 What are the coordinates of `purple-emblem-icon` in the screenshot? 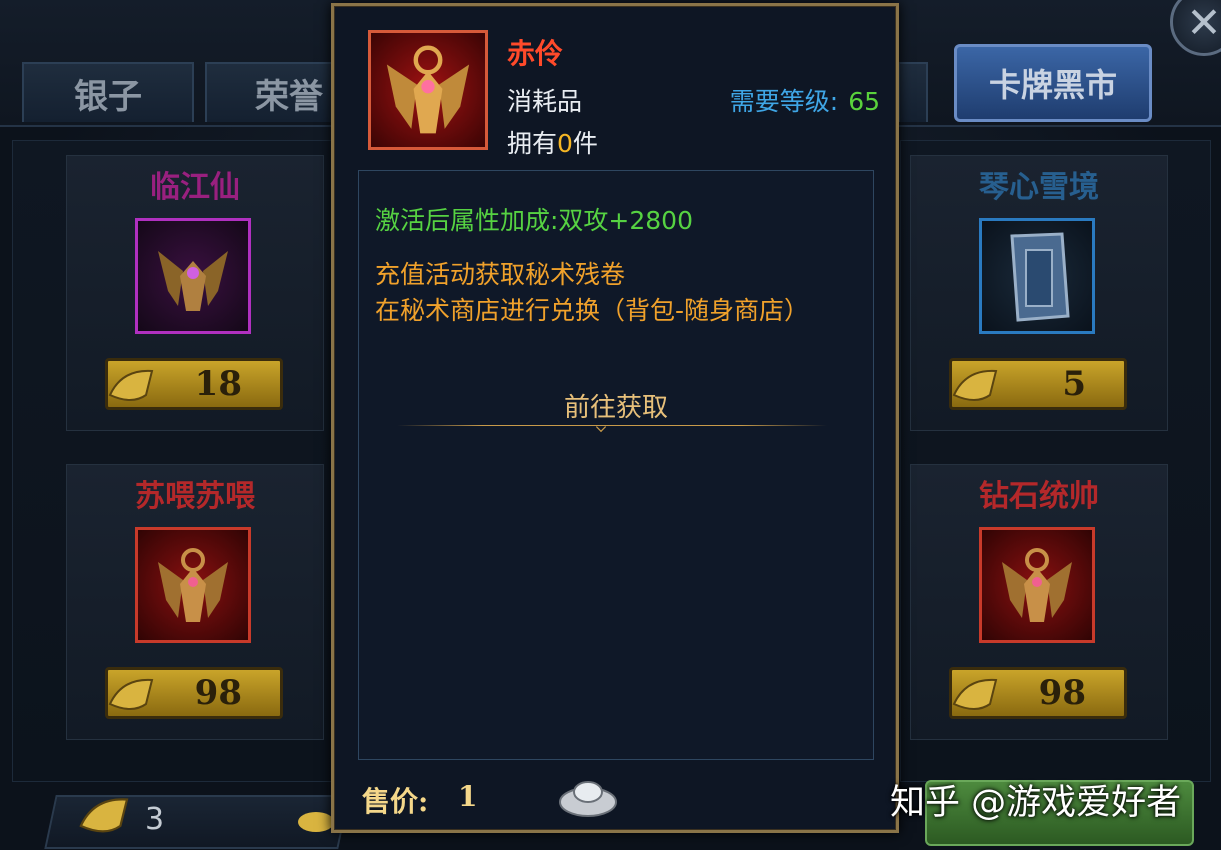 It's located at (193, 276).